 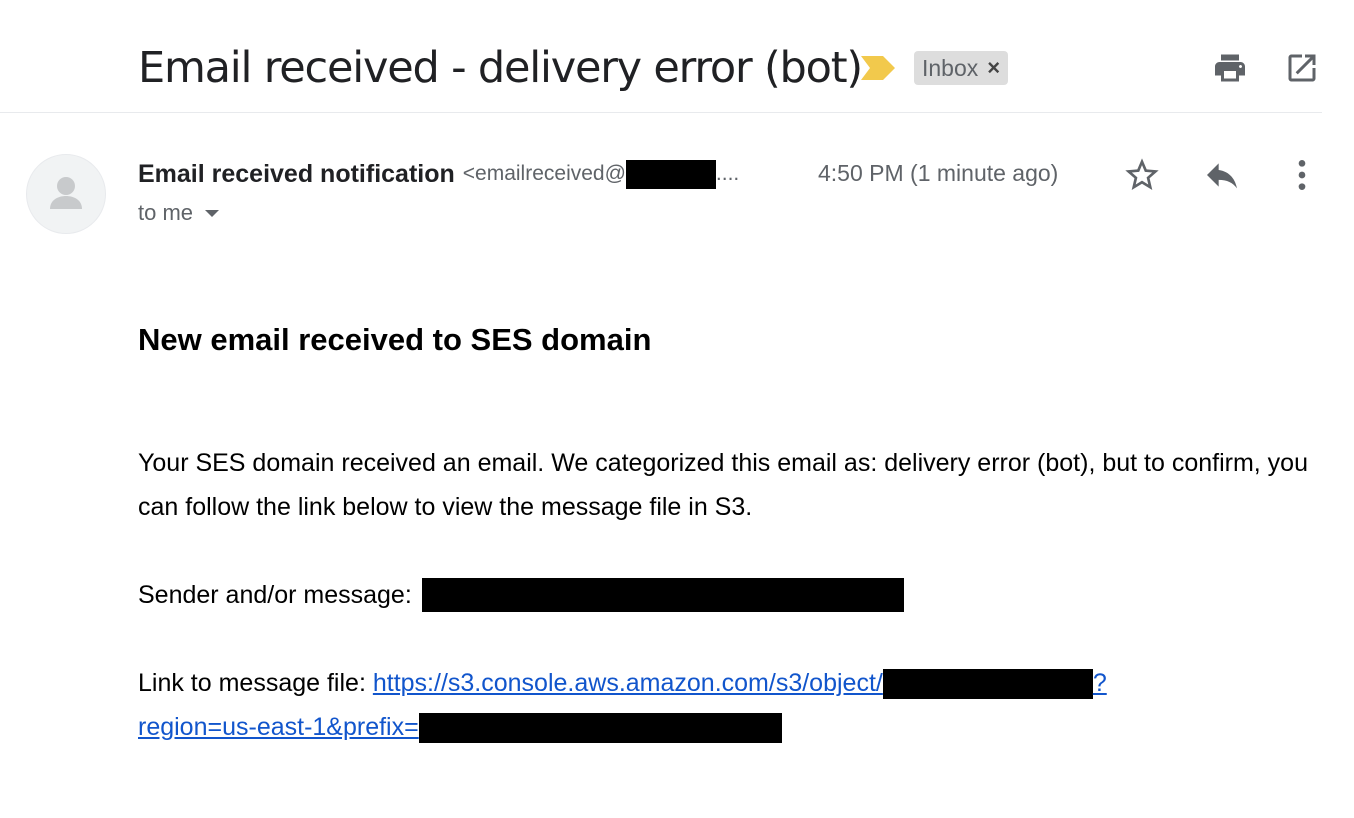 I want to click on star-button, so click(x=1142, y=175).